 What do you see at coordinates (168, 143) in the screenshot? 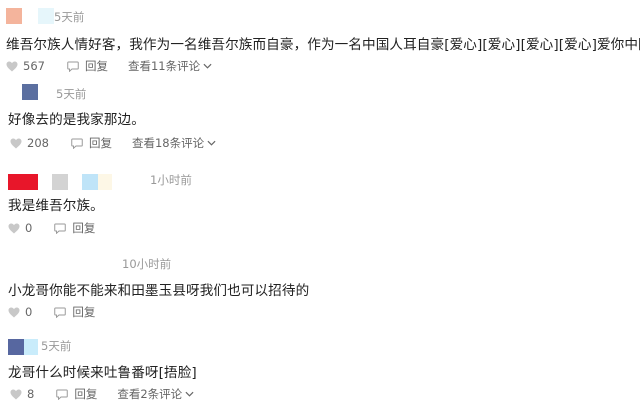
I see `view-replies-label: 查看18条评论` at bounding box center [168, 143].